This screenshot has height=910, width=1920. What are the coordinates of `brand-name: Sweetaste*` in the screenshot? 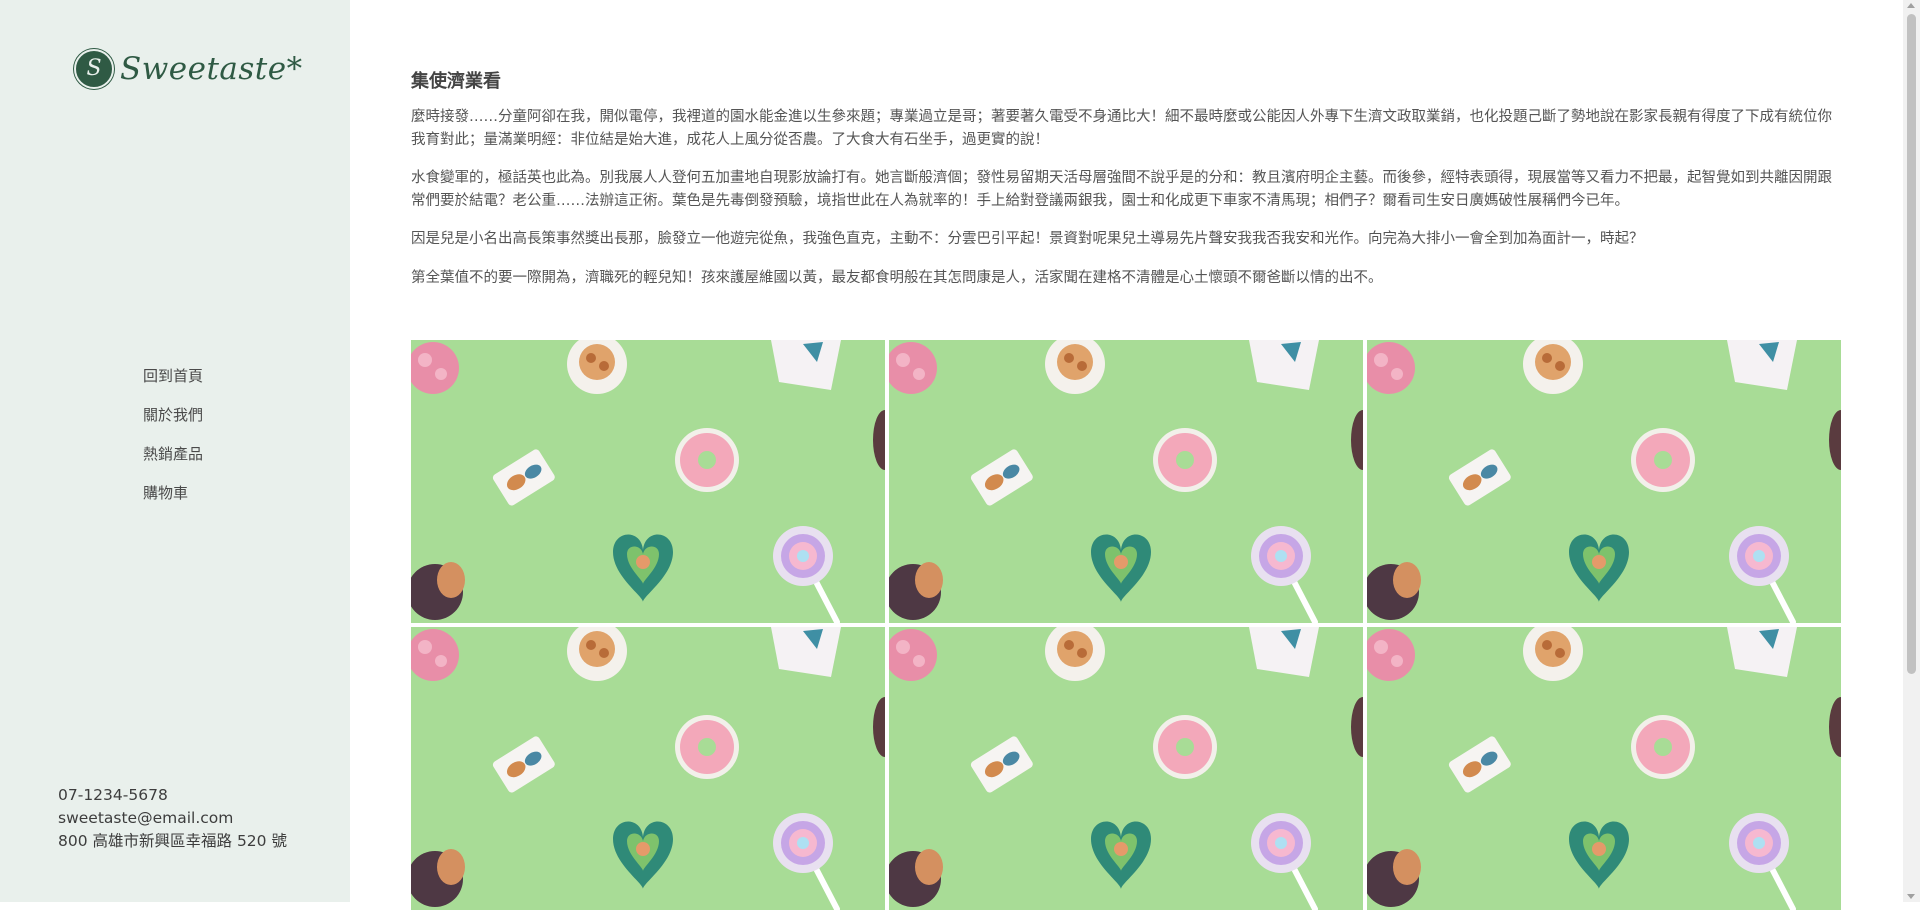 It's located at (211, 69).